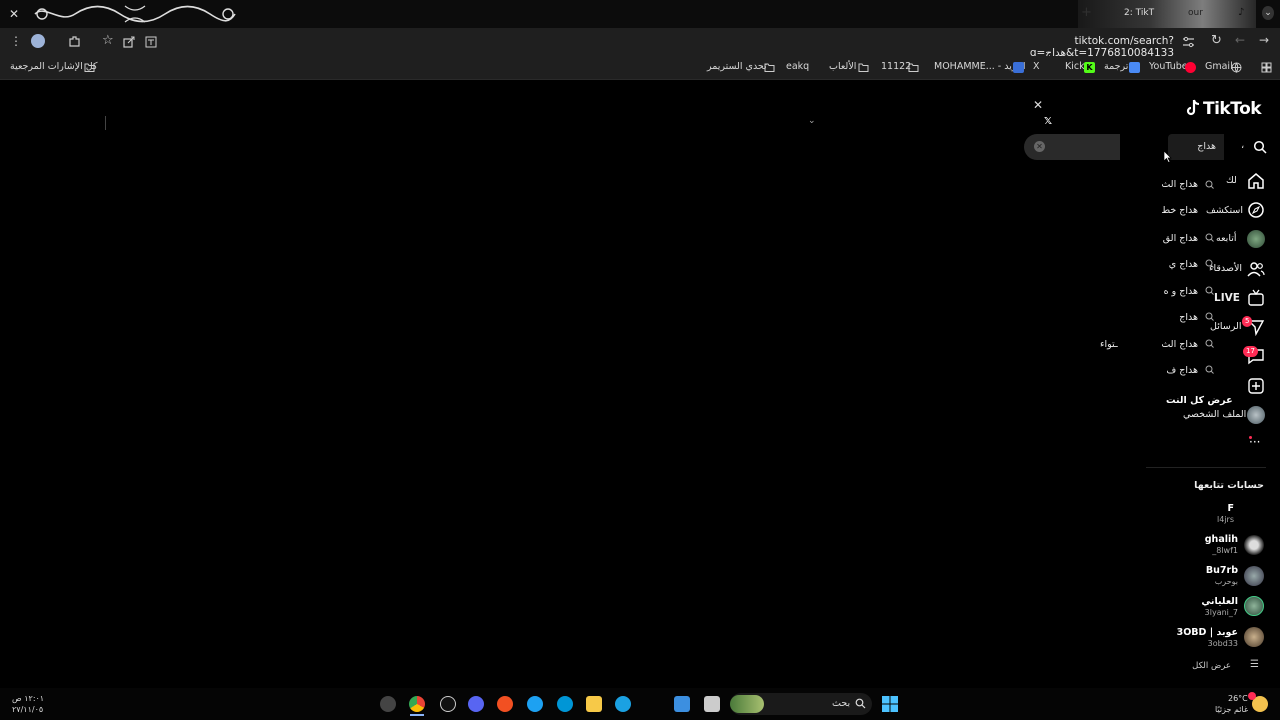  I want to click on windows-taskbar: ١٢:٠١ ص ٢٧/١١/٠٥ 26°C غائم جزئيًا, so click(640, 704).